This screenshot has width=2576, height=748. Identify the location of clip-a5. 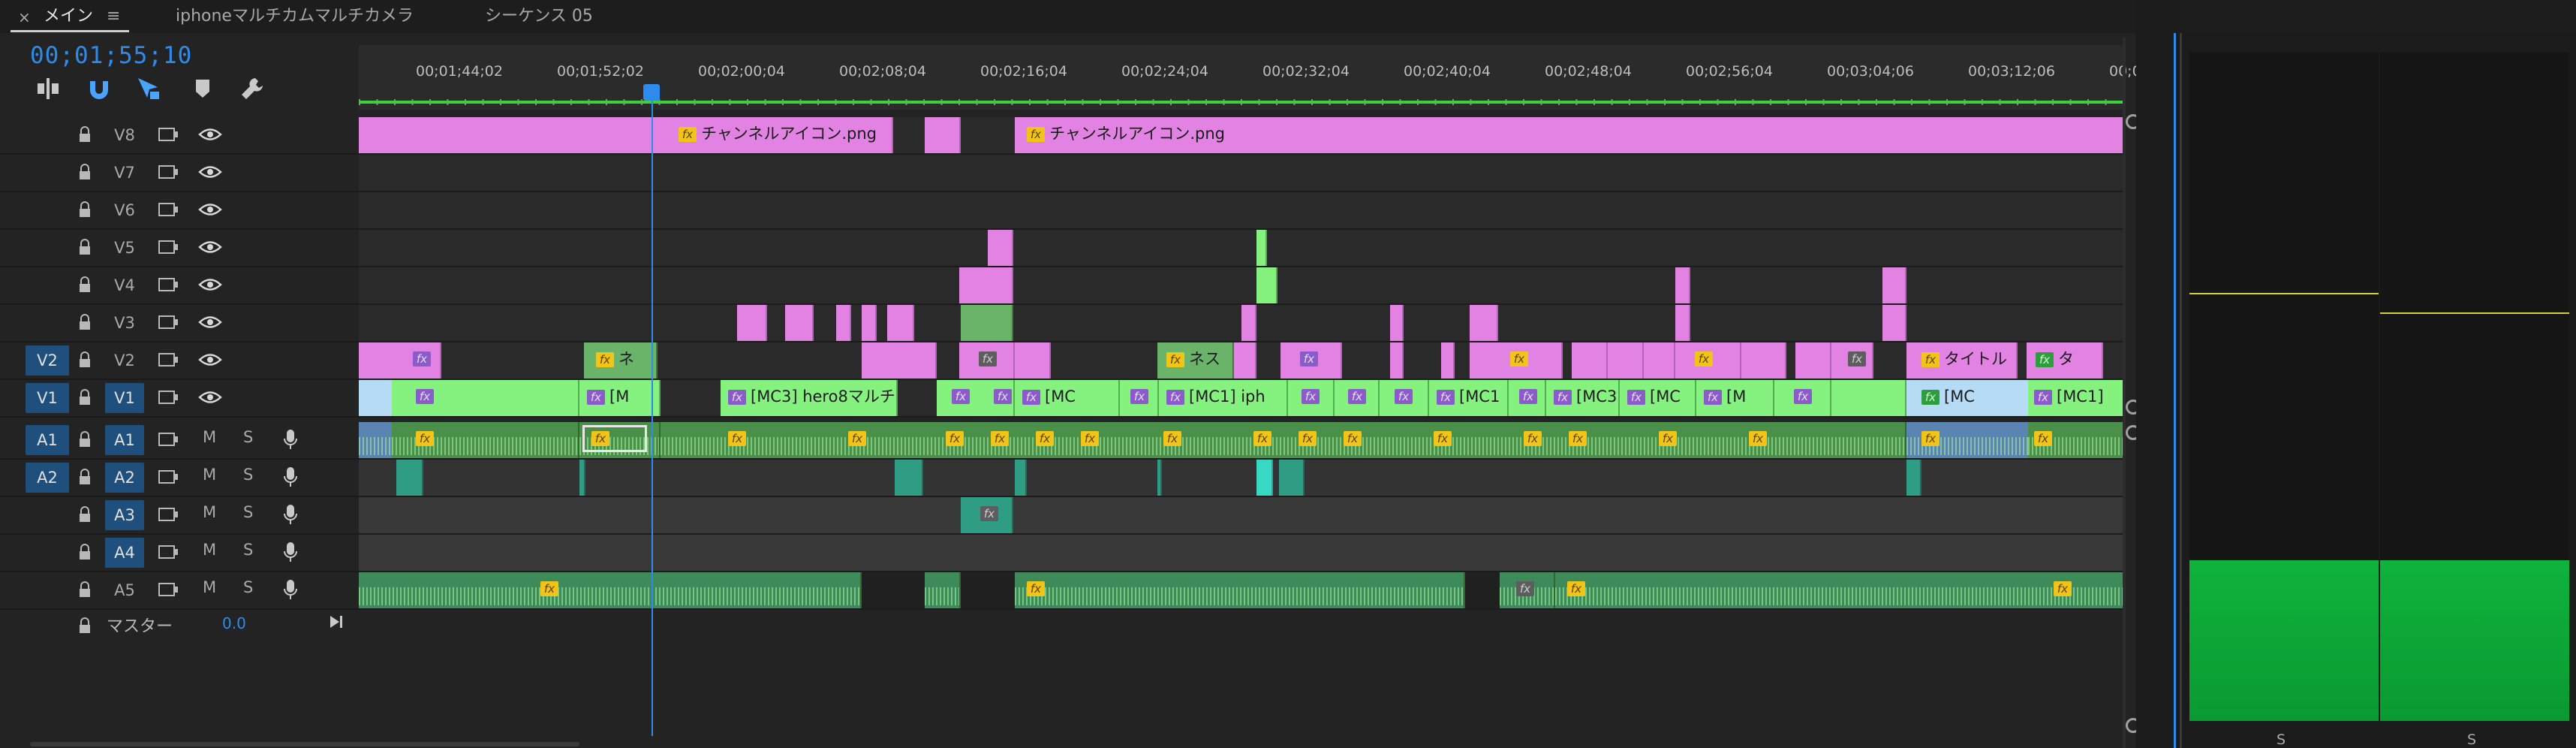
(943, 590).